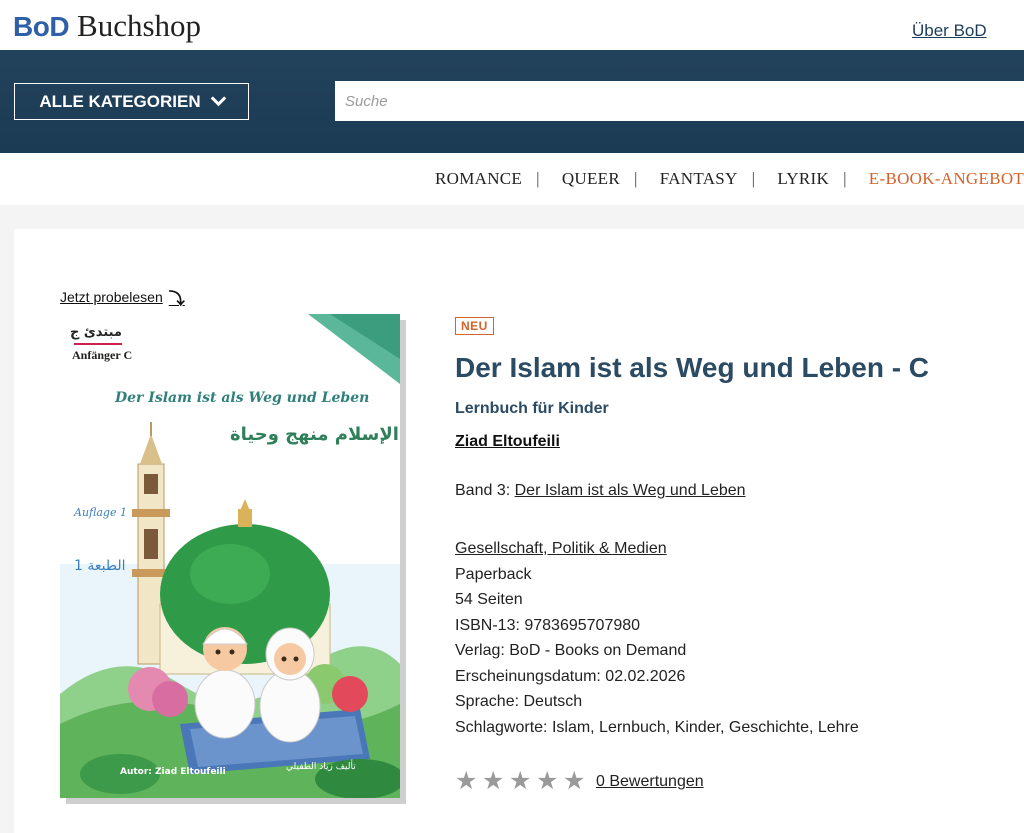  Describe the element at coordinates (570, 676) in the screenshot. I see `release-date: Erscheinungsdatum: 02.02.2026` at that location.